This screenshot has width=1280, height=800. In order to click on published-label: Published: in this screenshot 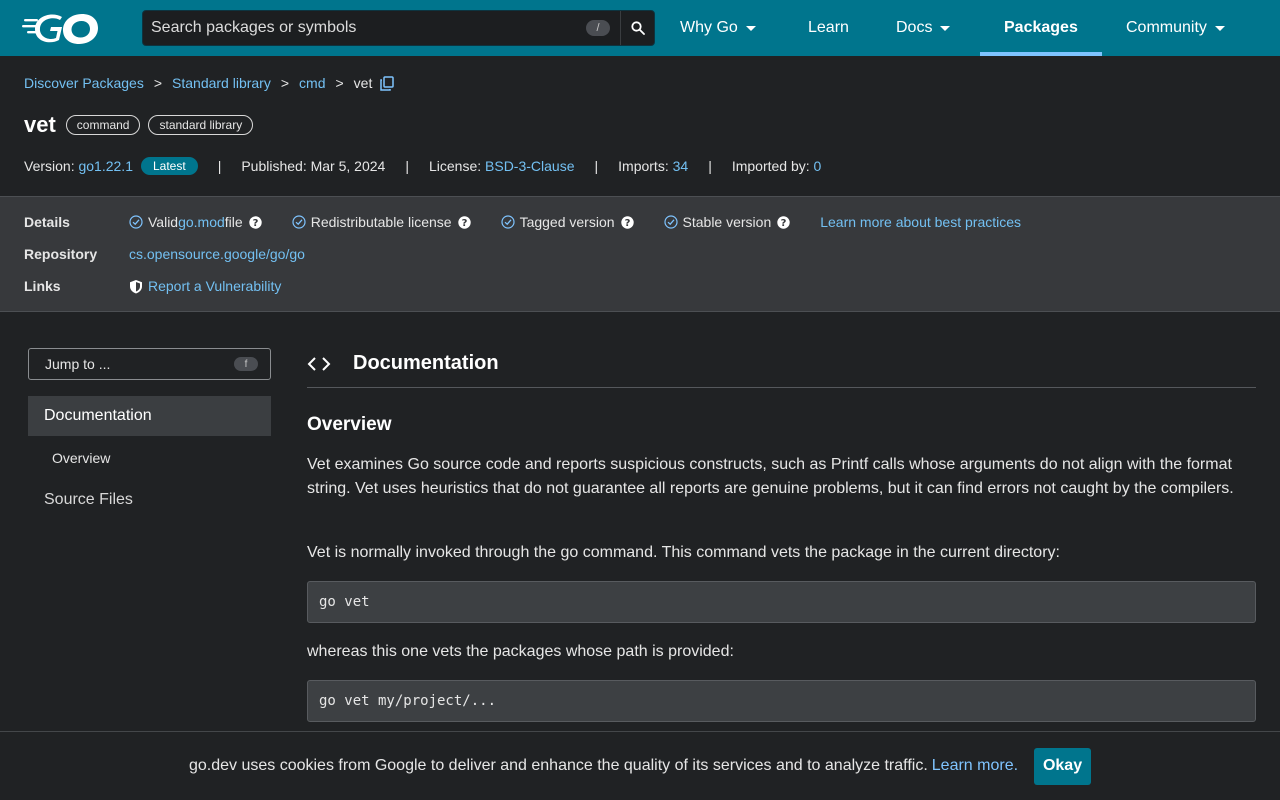, I will do `click(274, 166)`.